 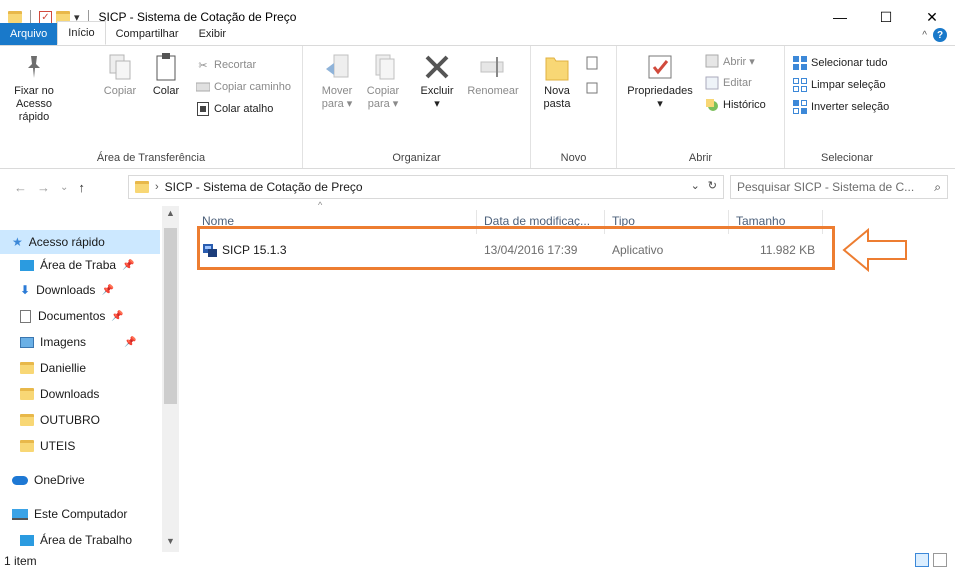 What do you see at coordinates (203, 109) in the screenshot?
I see `shortcut-icon` at bounding box center [203, 109].